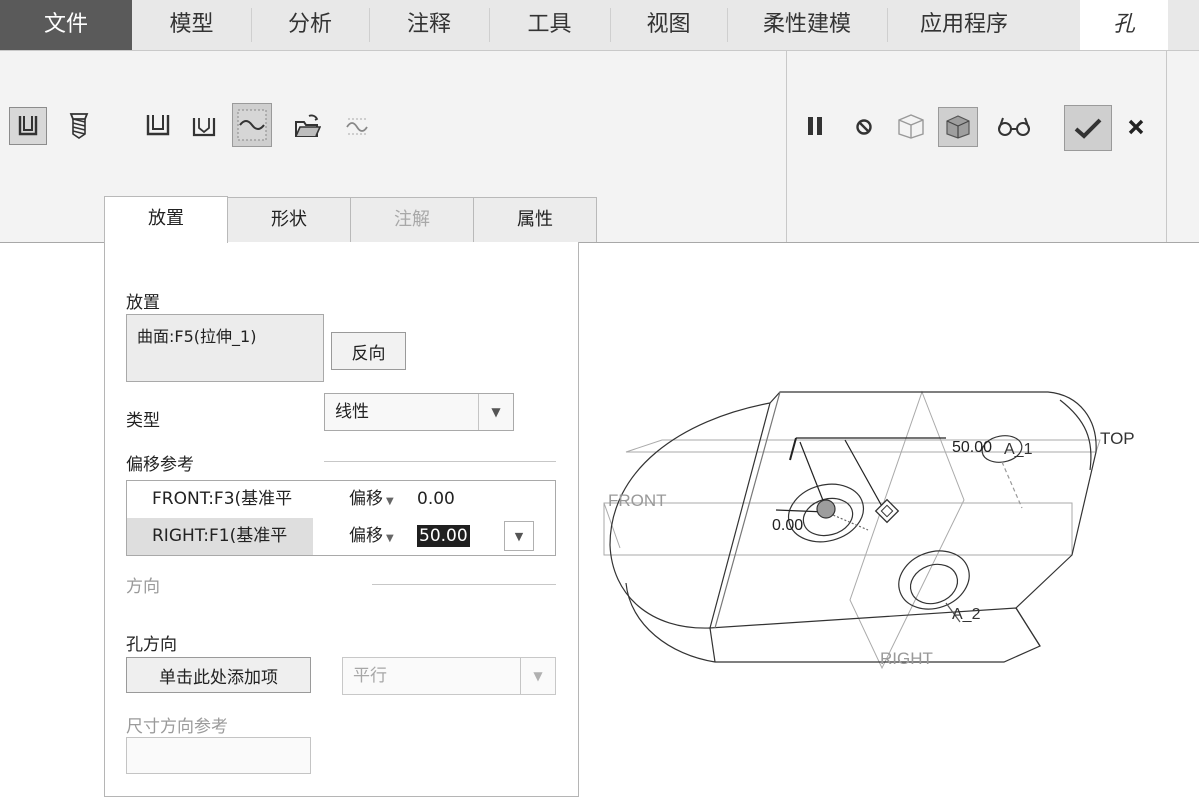 The image size is (1199, 800). I want to click on tab-applications: 应用程序, so click(964, 25).